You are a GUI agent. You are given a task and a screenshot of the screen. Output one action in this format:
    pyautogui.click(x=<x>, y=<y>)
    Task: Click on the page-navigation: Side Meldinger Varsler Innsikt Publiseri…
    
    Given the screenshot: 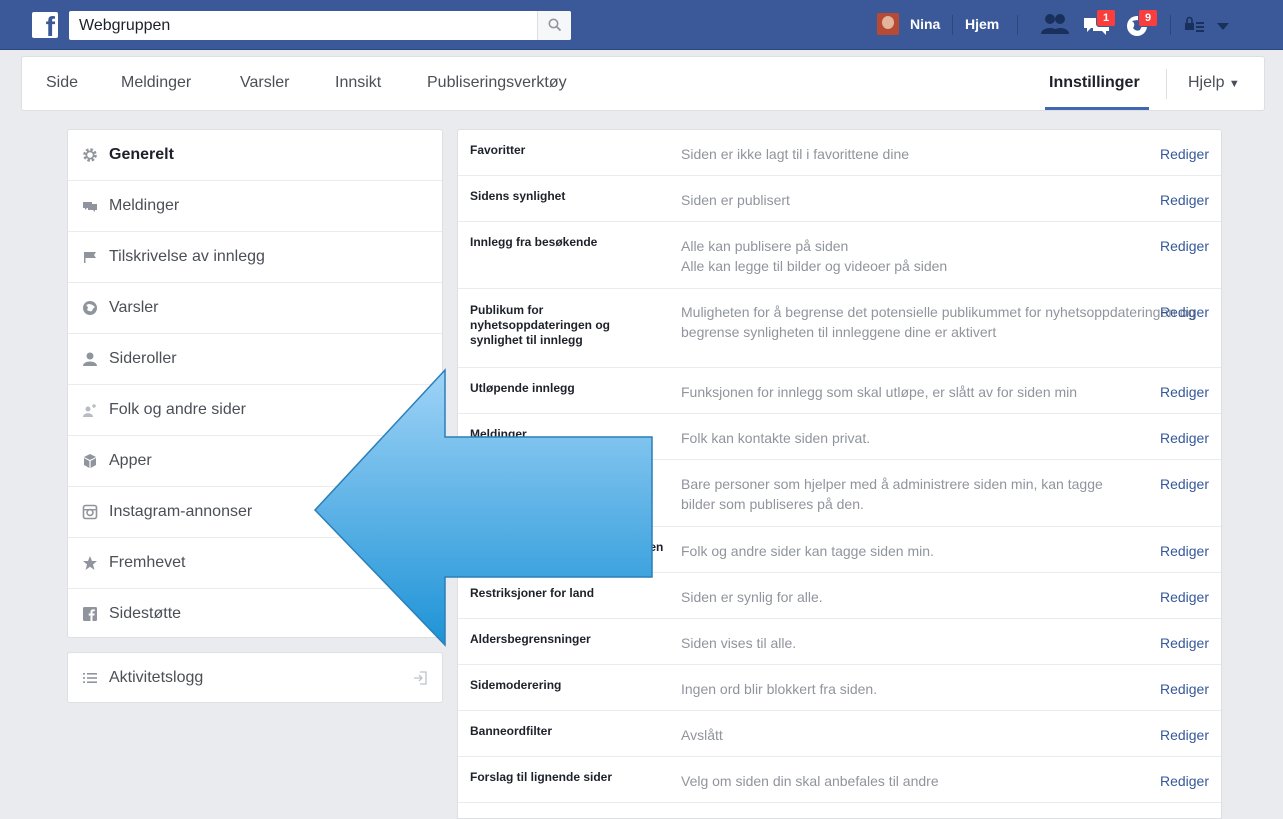 What is the action you would take?
    pyautogui.click(x=643, y=83)
    